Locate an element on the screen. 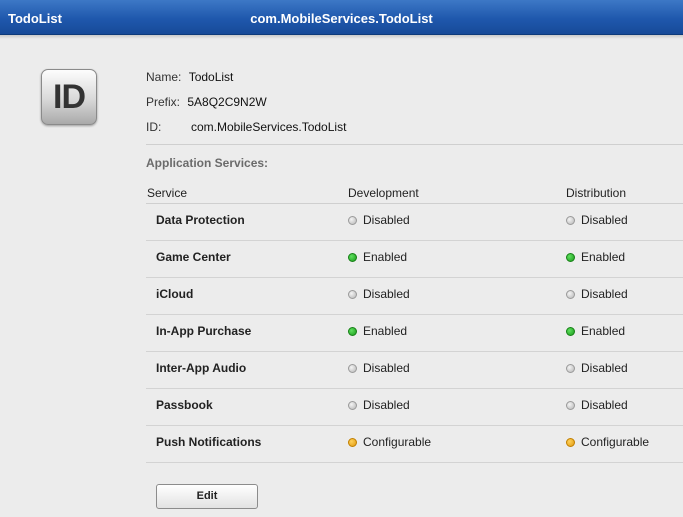  service-name: Passbook is located at coordinates (184, 405).